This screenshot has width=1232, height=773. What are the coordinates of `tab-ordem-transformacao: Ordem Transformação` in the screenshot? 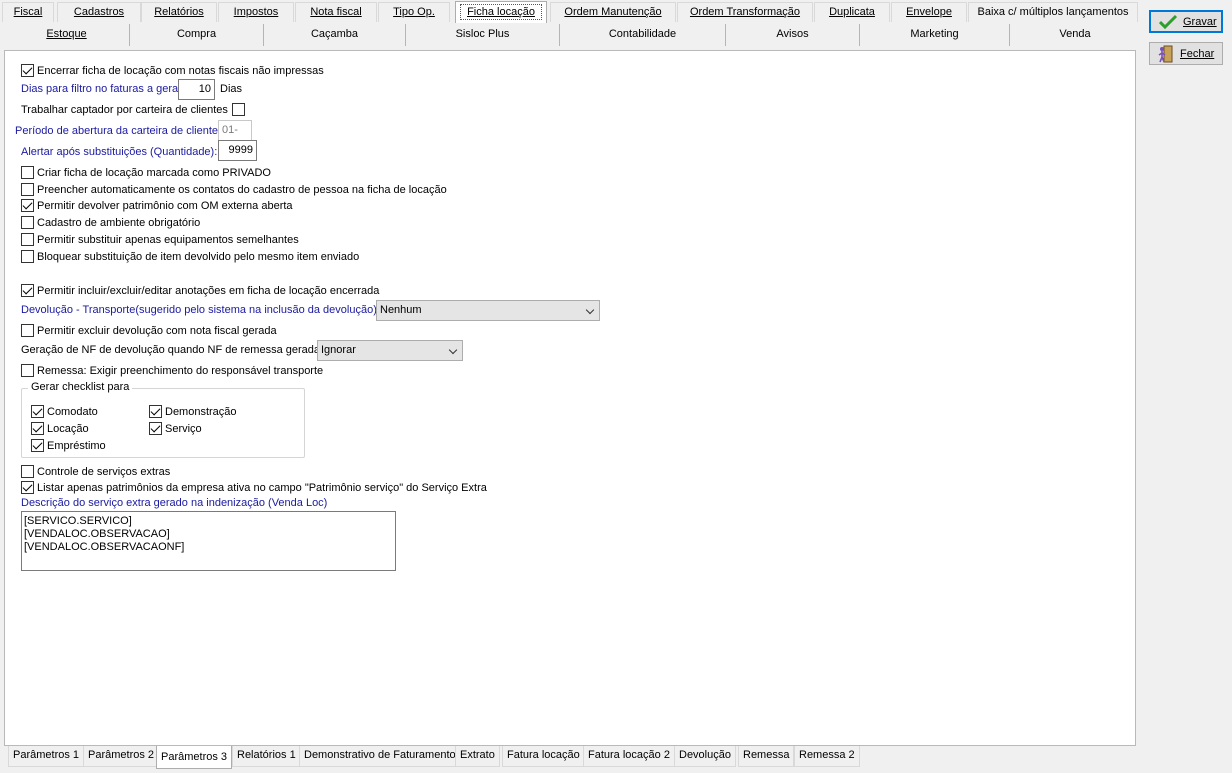 It's located at (745, 12).